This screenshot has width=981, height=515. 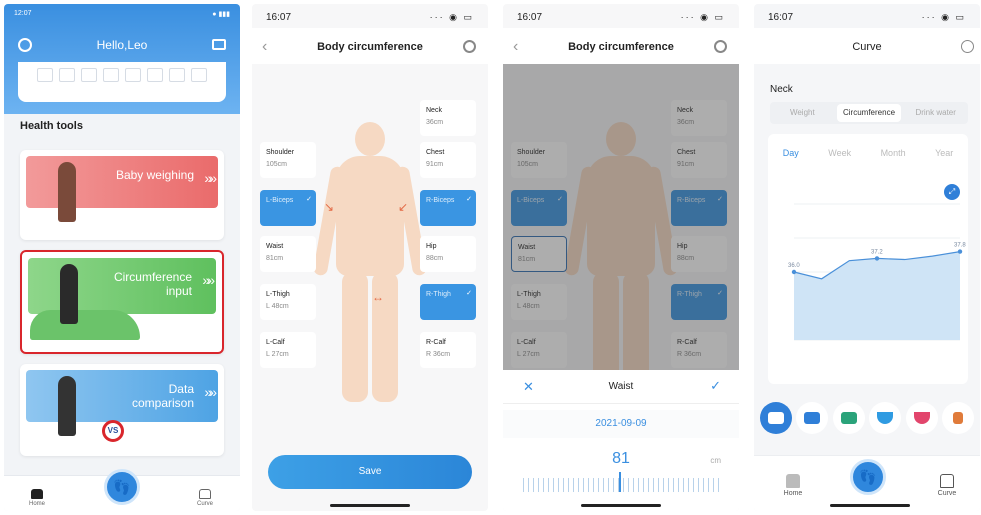 I want to click on data-label: 36.0, so click(x=794, y=266).